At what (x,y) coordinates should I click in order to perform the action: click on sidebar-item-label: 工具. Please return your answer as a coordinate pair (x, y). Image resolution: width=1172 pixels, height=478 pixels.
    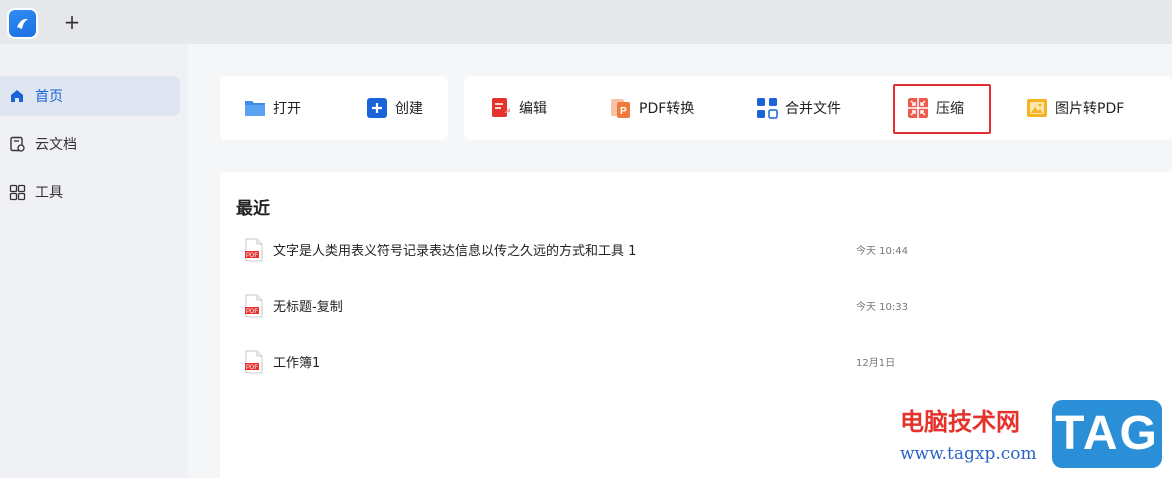
    Looking at the image, I should click on (49, 193).